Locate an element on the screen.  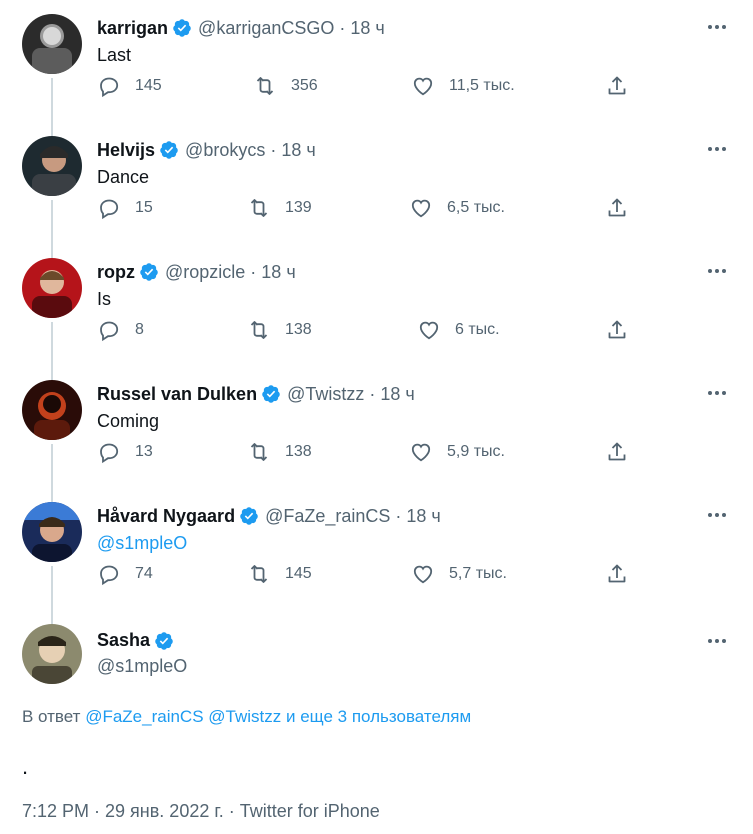
reply-count: 13 is located at coordinates (144, 451).